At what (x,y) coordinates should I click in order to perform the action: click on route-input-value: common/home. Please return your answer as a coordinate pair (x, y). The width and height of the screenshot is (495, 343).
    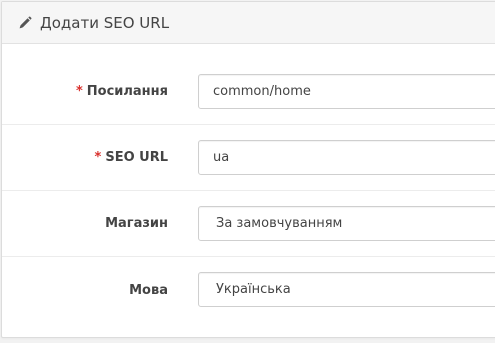
    Looking at the image, I should click on (262, 91).